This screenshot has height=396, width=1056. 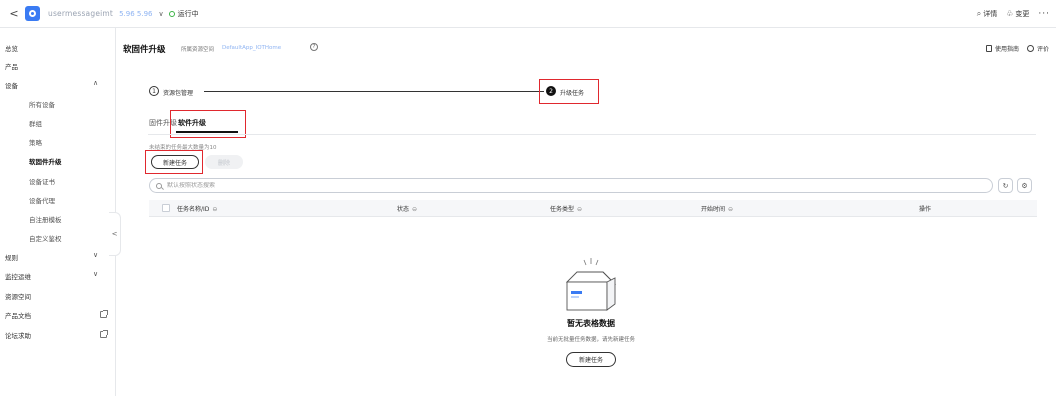 I want to click on search-box, so click(x=571, y=185).